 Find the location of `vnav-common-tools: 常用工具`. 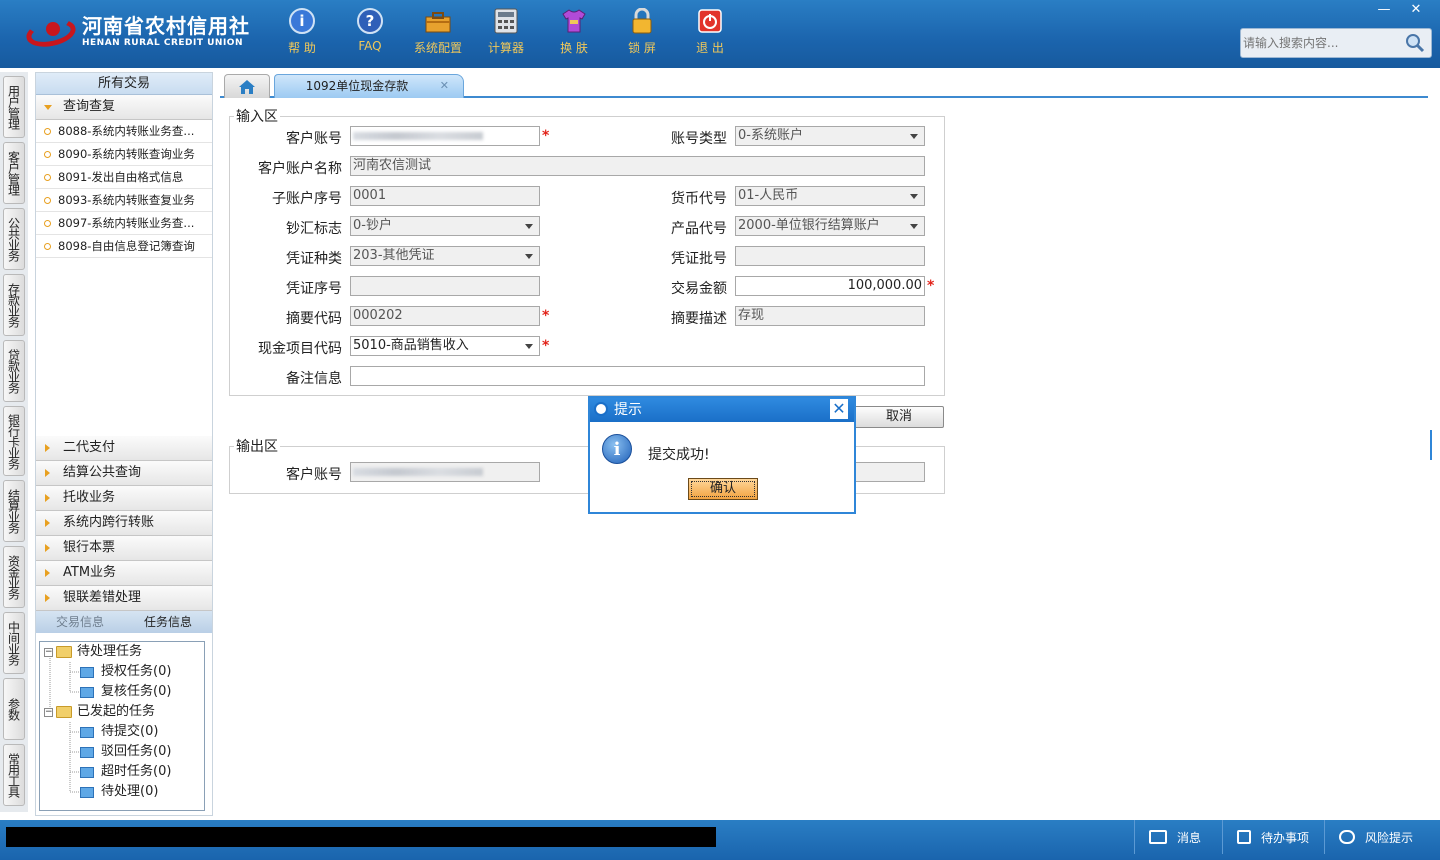

vnav-common-tools: 常用工具 is located at coordinates (14, 775).